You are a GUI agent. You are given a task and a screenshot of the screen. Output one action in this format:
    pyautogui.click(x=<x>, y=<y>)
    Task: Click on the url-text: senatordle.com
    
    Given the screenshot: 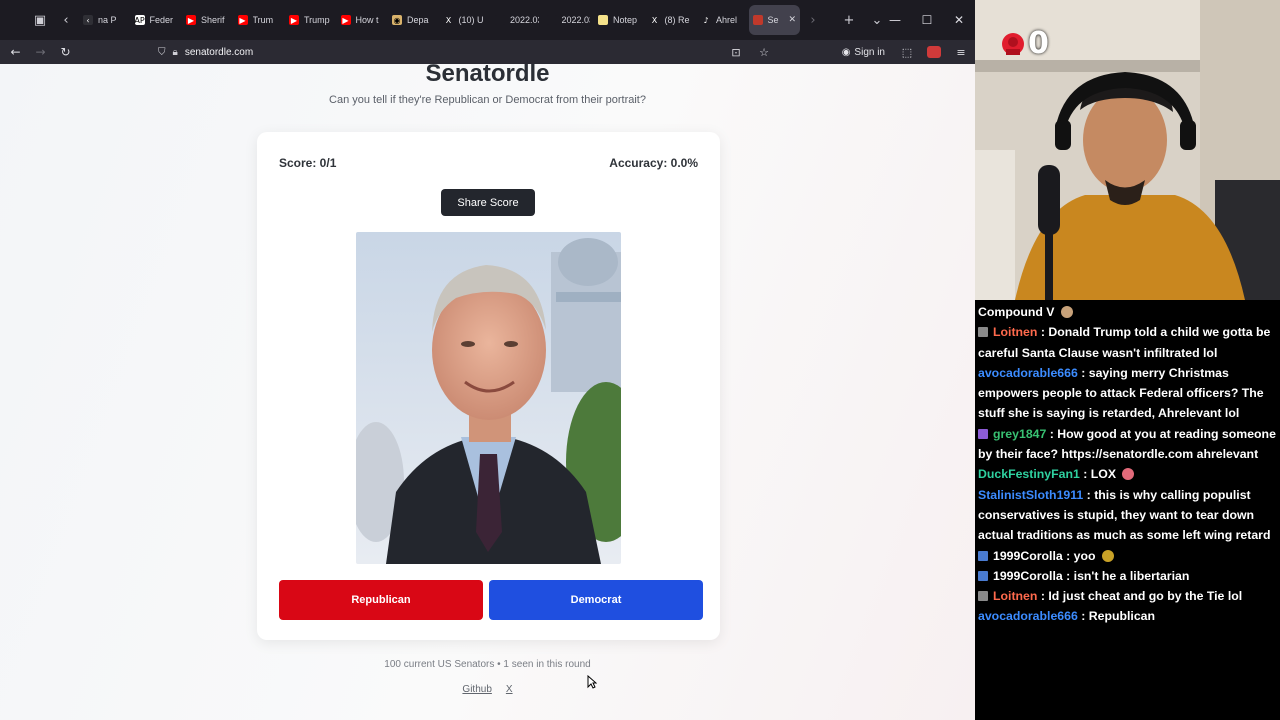 What is the action you would take?
    pyautogui.click(x=219, y=52)
    